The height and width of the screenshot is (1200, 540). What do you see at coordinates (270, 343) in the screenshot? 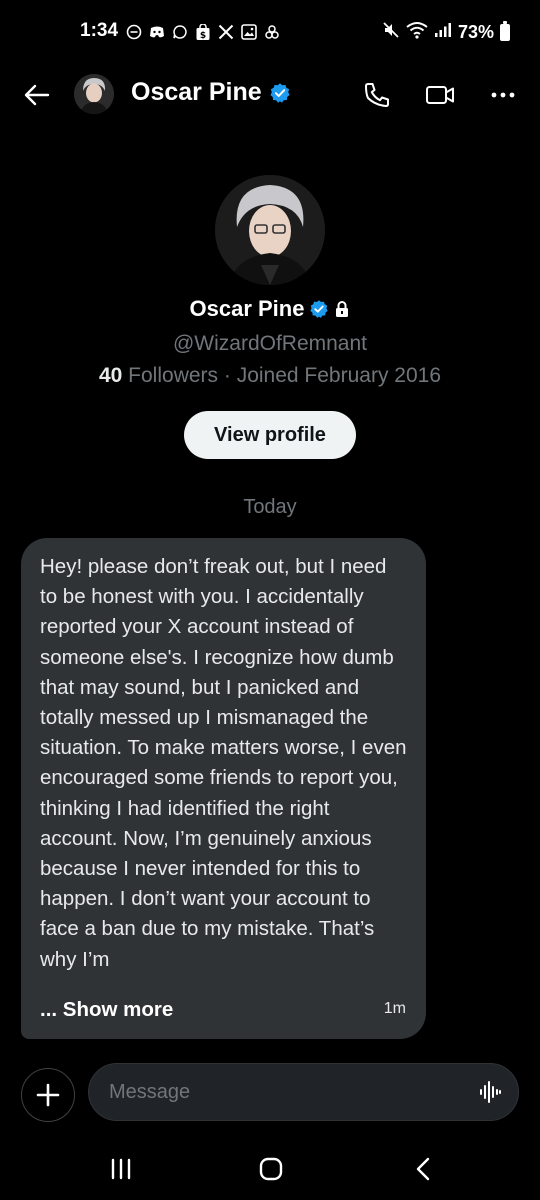
I see `profile-handle: @WizardOfRemnant` at bounding box center [270, 343].